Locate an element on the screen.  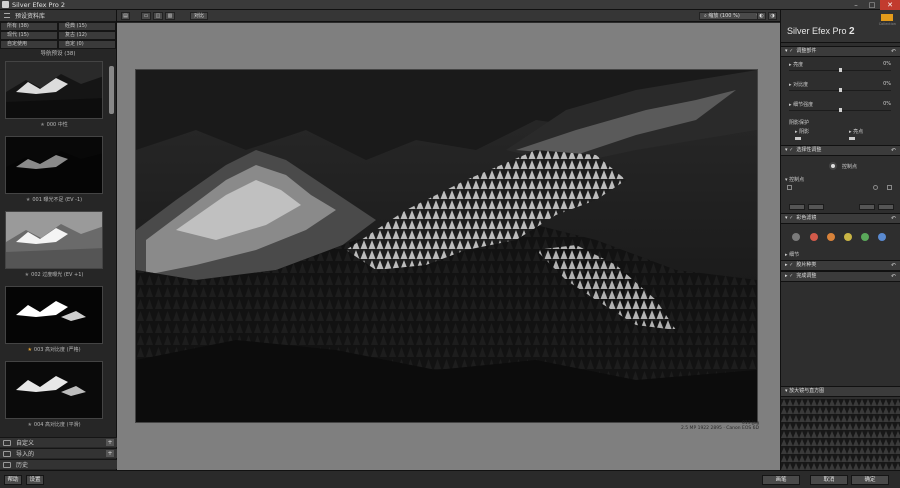
preset-item: ★ 004 高对比度 (平滑) is located at coordinates (54, 397).